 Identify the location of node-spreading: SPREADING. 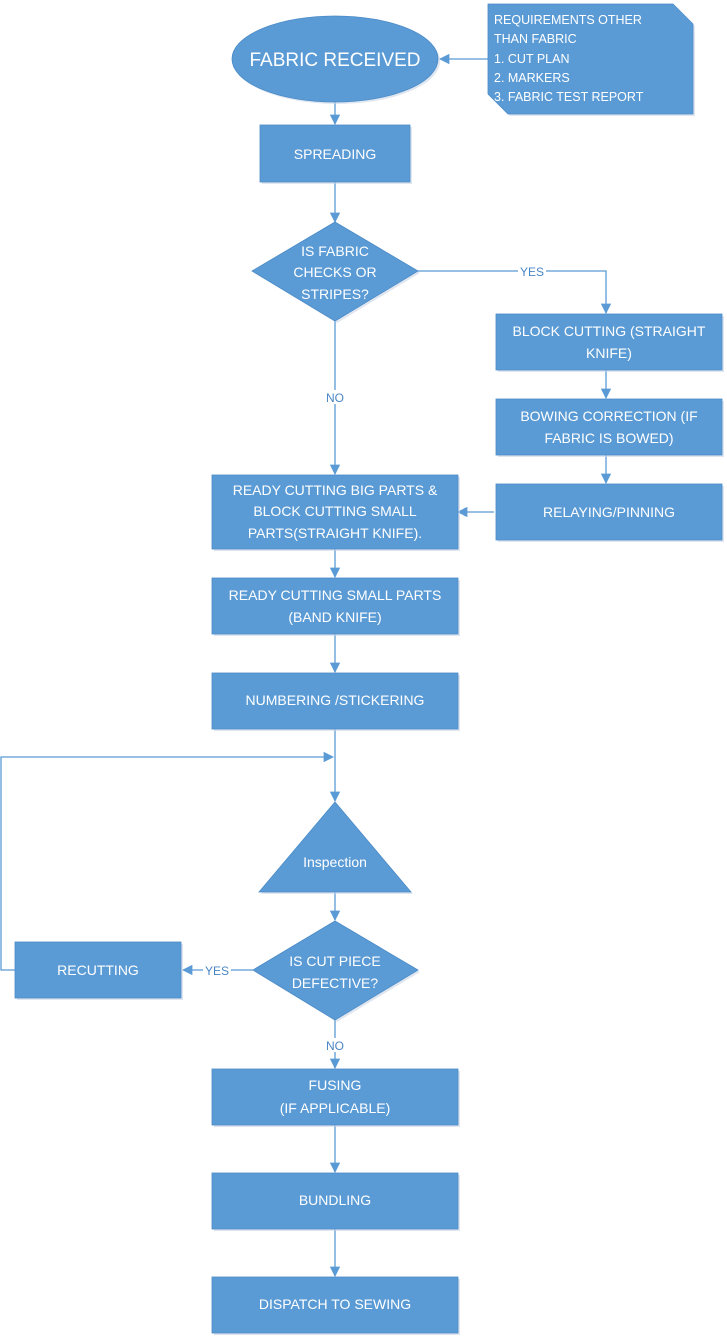
(335, 154).